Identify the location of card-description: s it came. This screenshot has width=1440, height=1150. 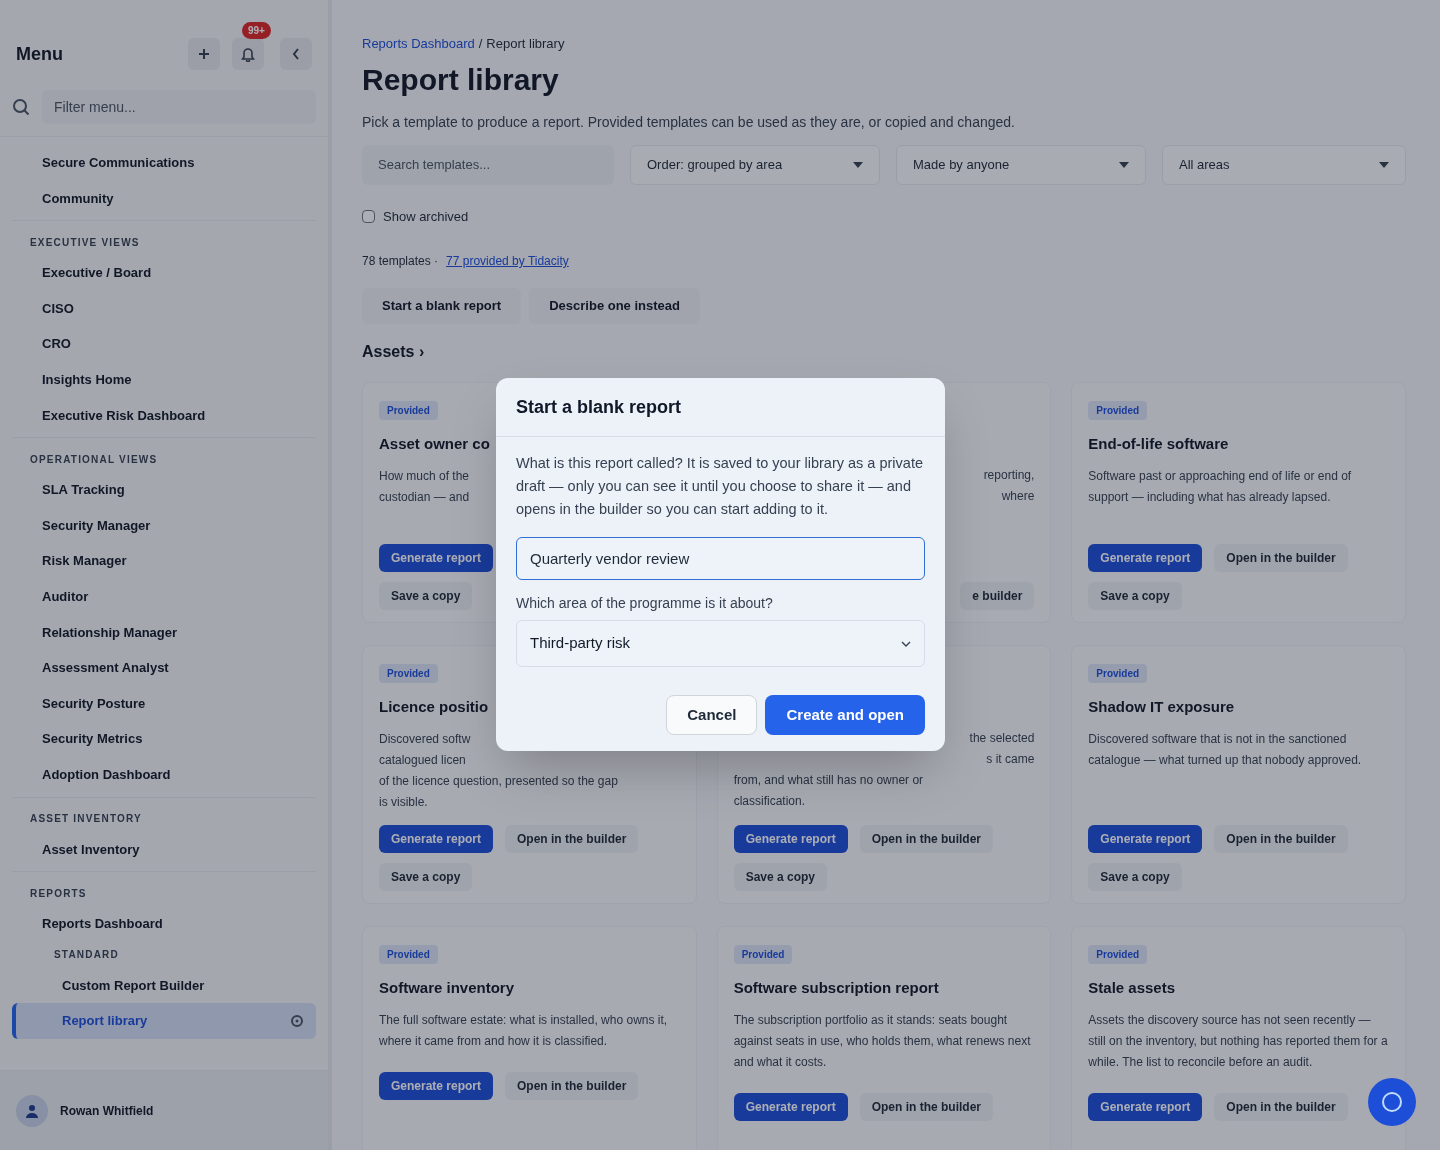
(1010, 759).